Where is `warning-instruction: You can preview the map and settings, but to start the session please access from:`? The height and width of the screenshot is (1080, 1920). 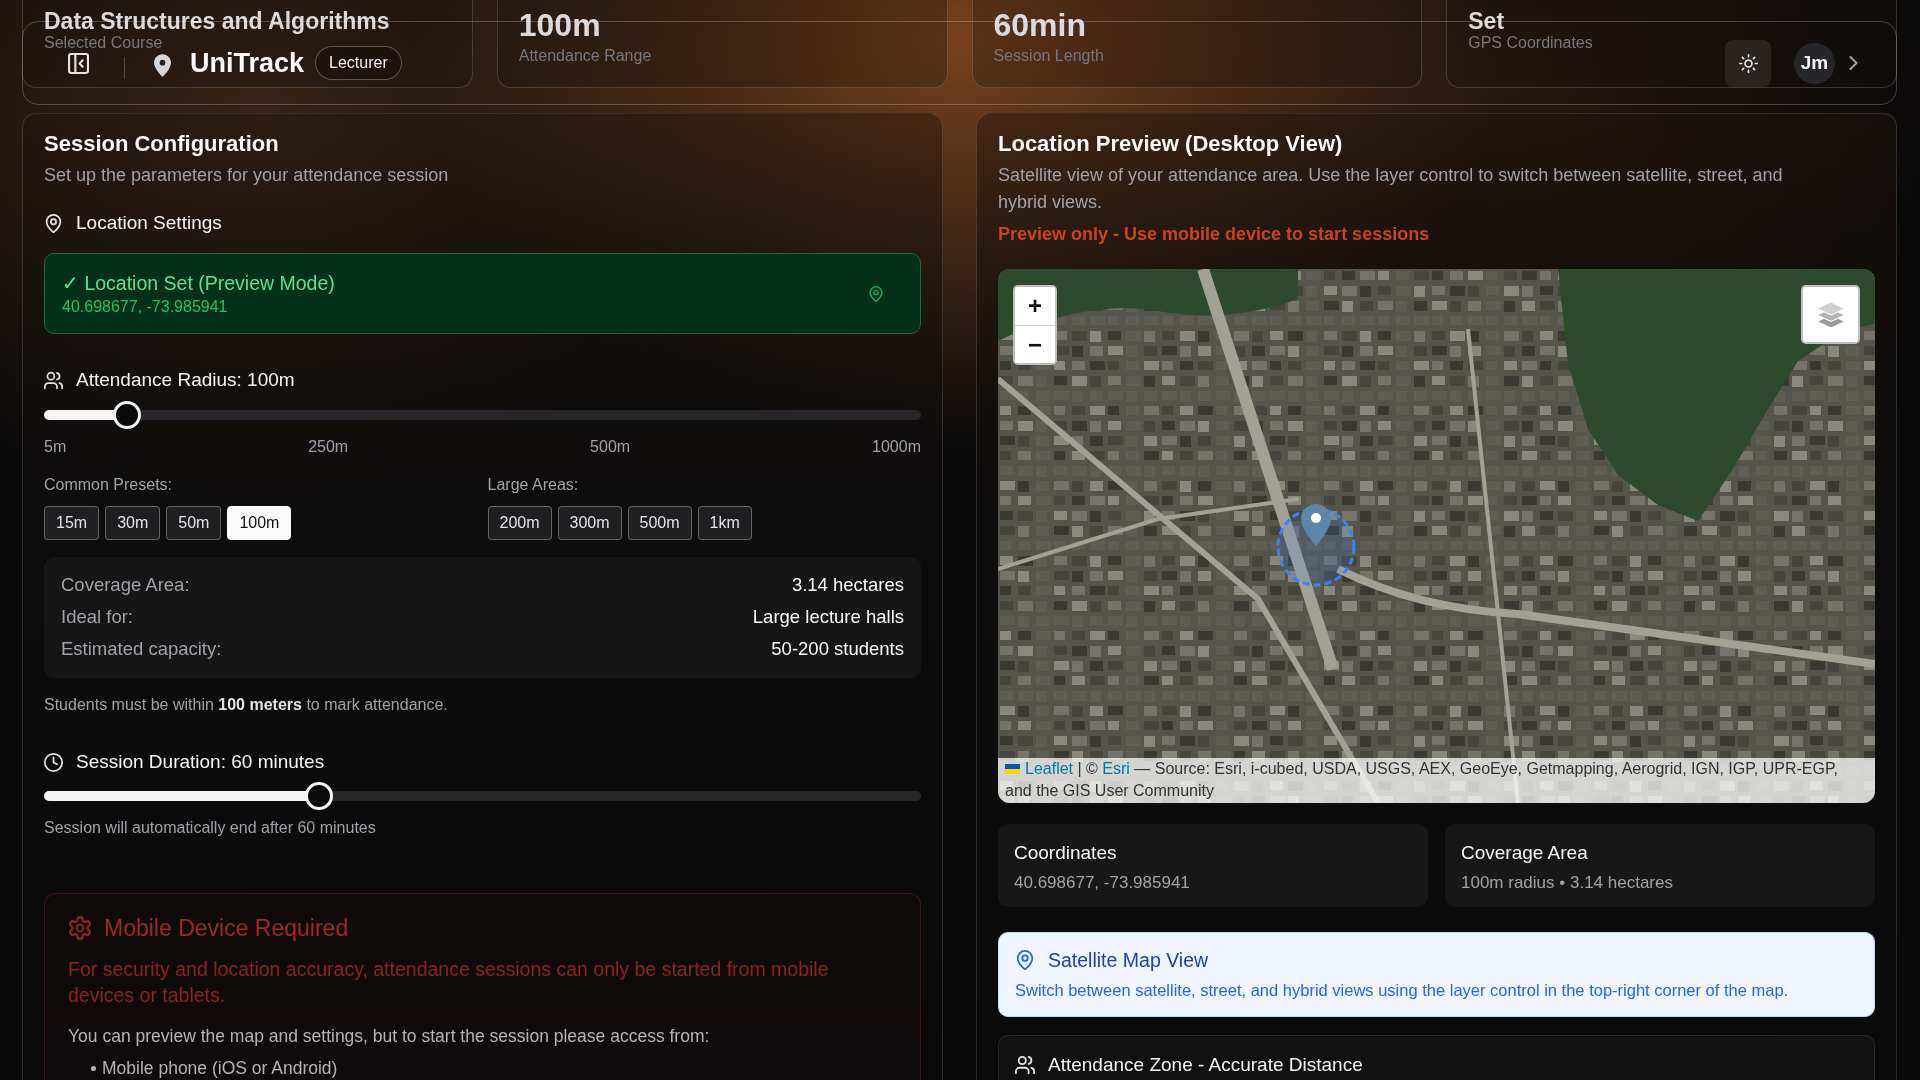 warning-instruction: You can preview the map and settings, but to start the session please access from: is located at coordinates (389, 1036).